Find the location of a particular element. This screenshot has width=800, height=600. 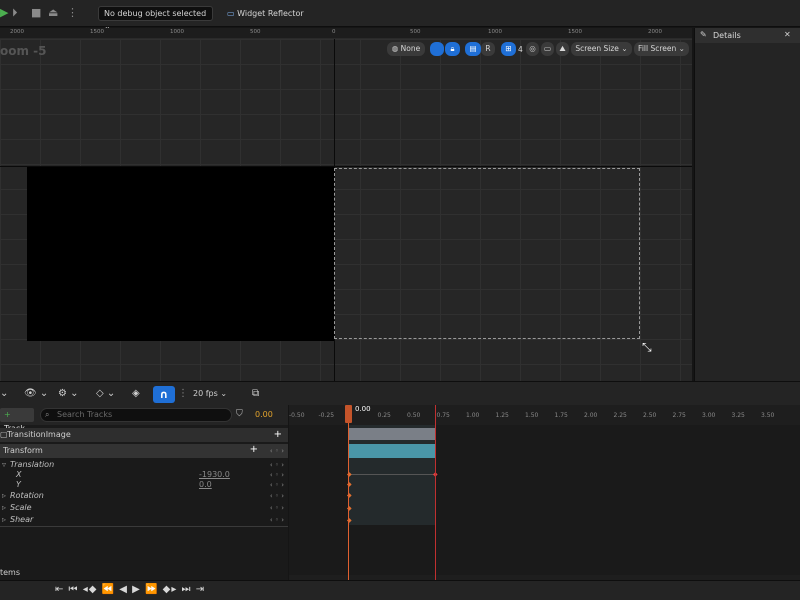

widget-reflector-label: Widget Reflector is located at coordinates (270, 13).